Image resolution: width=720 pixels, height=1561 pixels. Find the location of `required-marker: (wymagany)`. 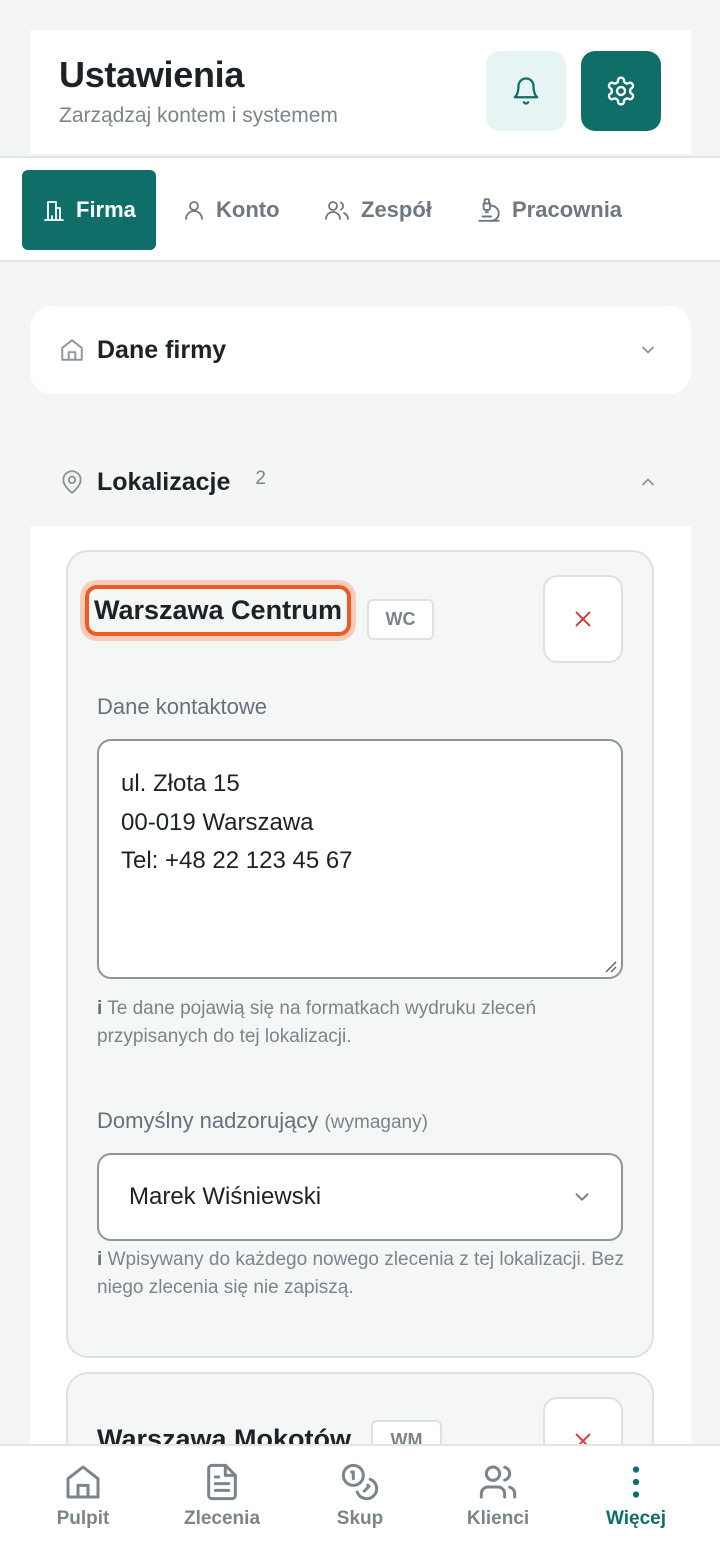

required-marker: (wymagany) is located at coordinates (376, 1122).